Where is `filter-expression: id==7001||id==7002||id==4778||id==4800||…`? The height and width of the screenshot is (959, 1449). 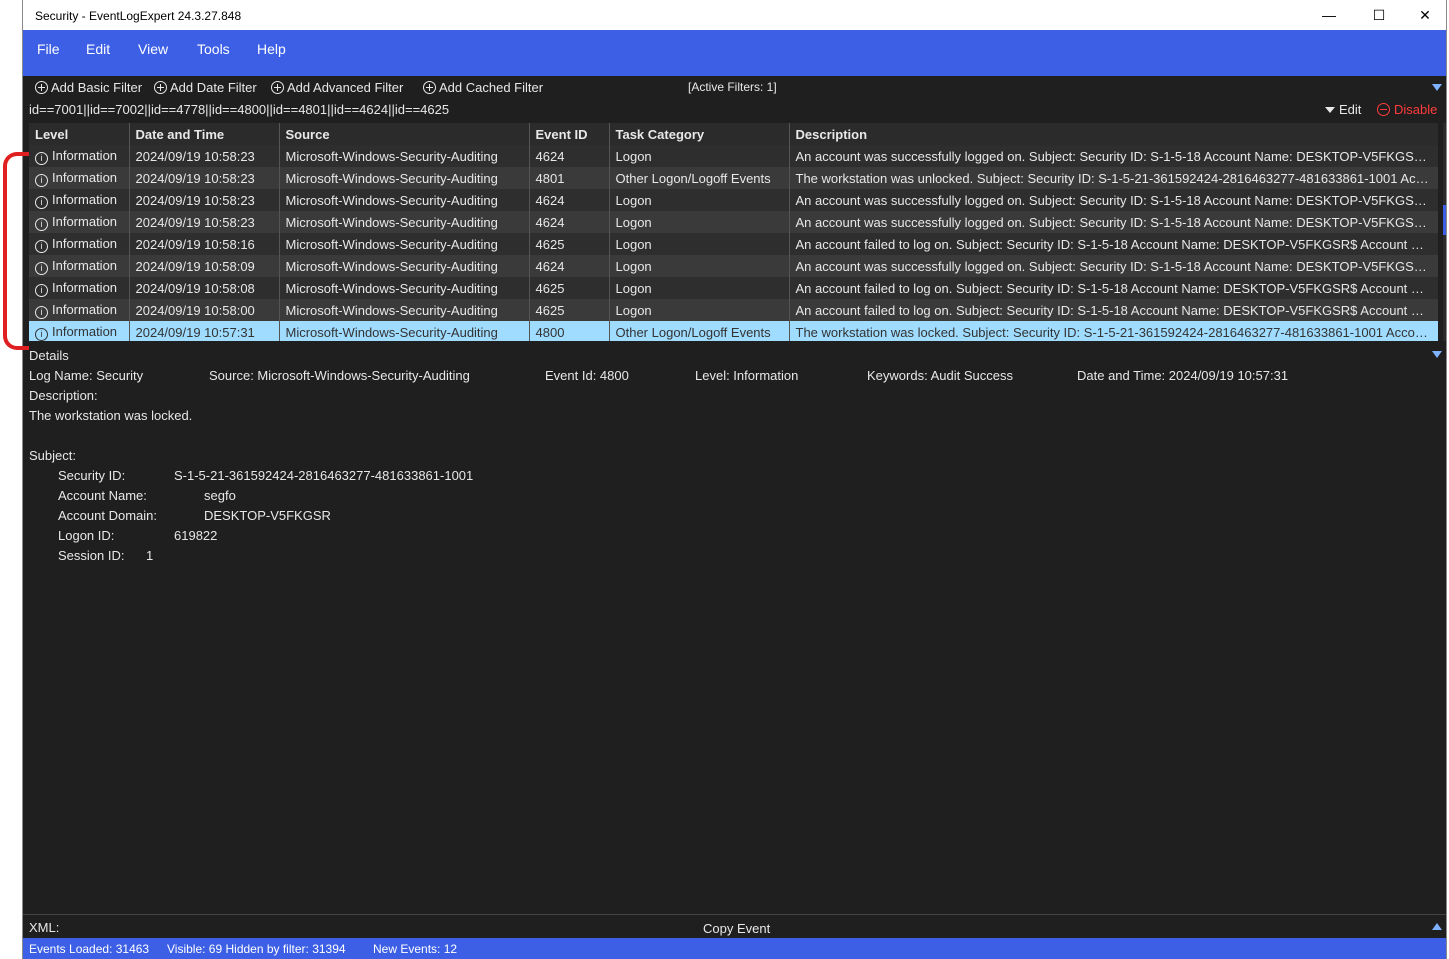
filter-expression: id==7001||id==7002||id==4778||id==4800||… is located at coordinates (239, 109).